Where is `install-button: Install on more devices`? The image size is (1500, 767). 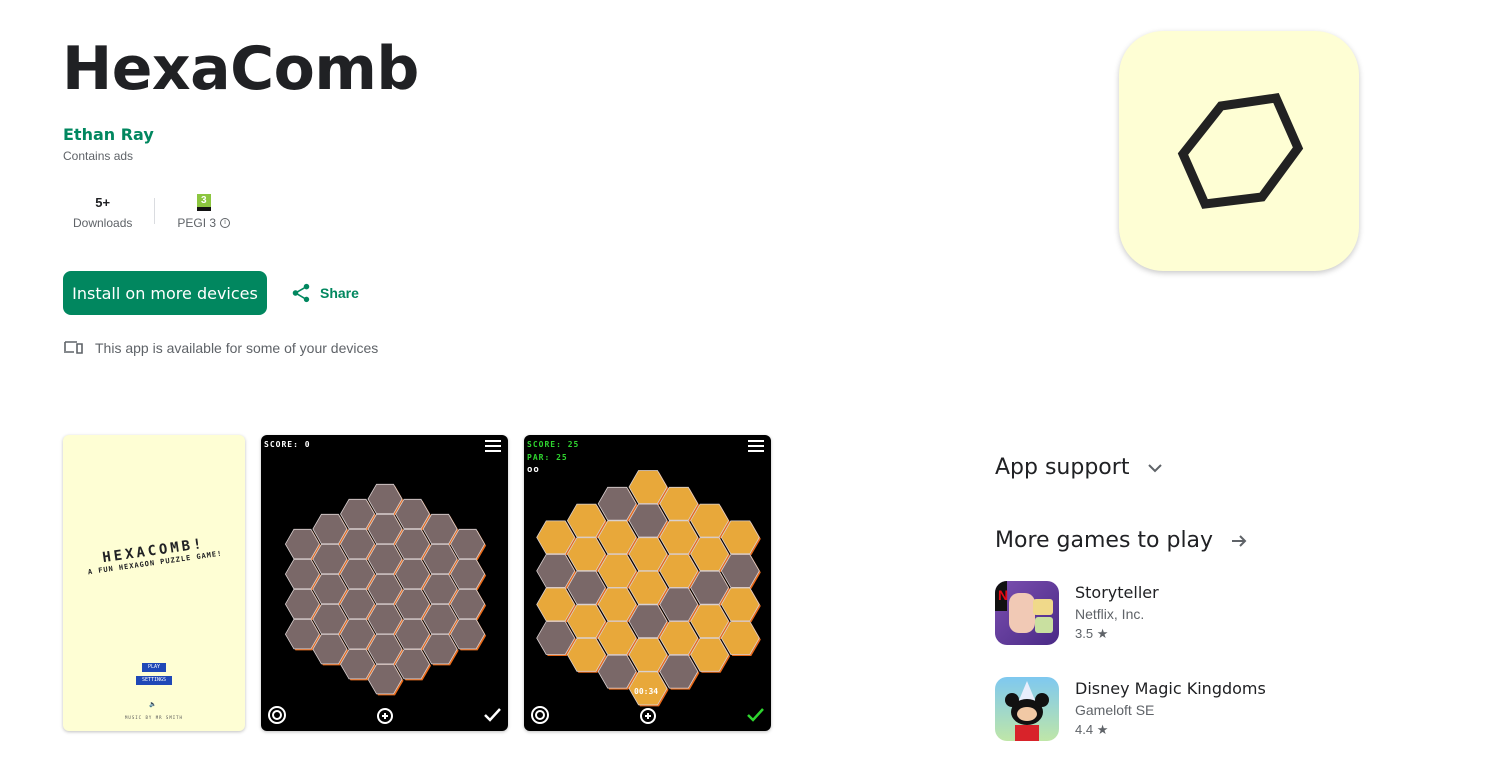
install-button: Install on more devices is located at coordinates (165, 293).